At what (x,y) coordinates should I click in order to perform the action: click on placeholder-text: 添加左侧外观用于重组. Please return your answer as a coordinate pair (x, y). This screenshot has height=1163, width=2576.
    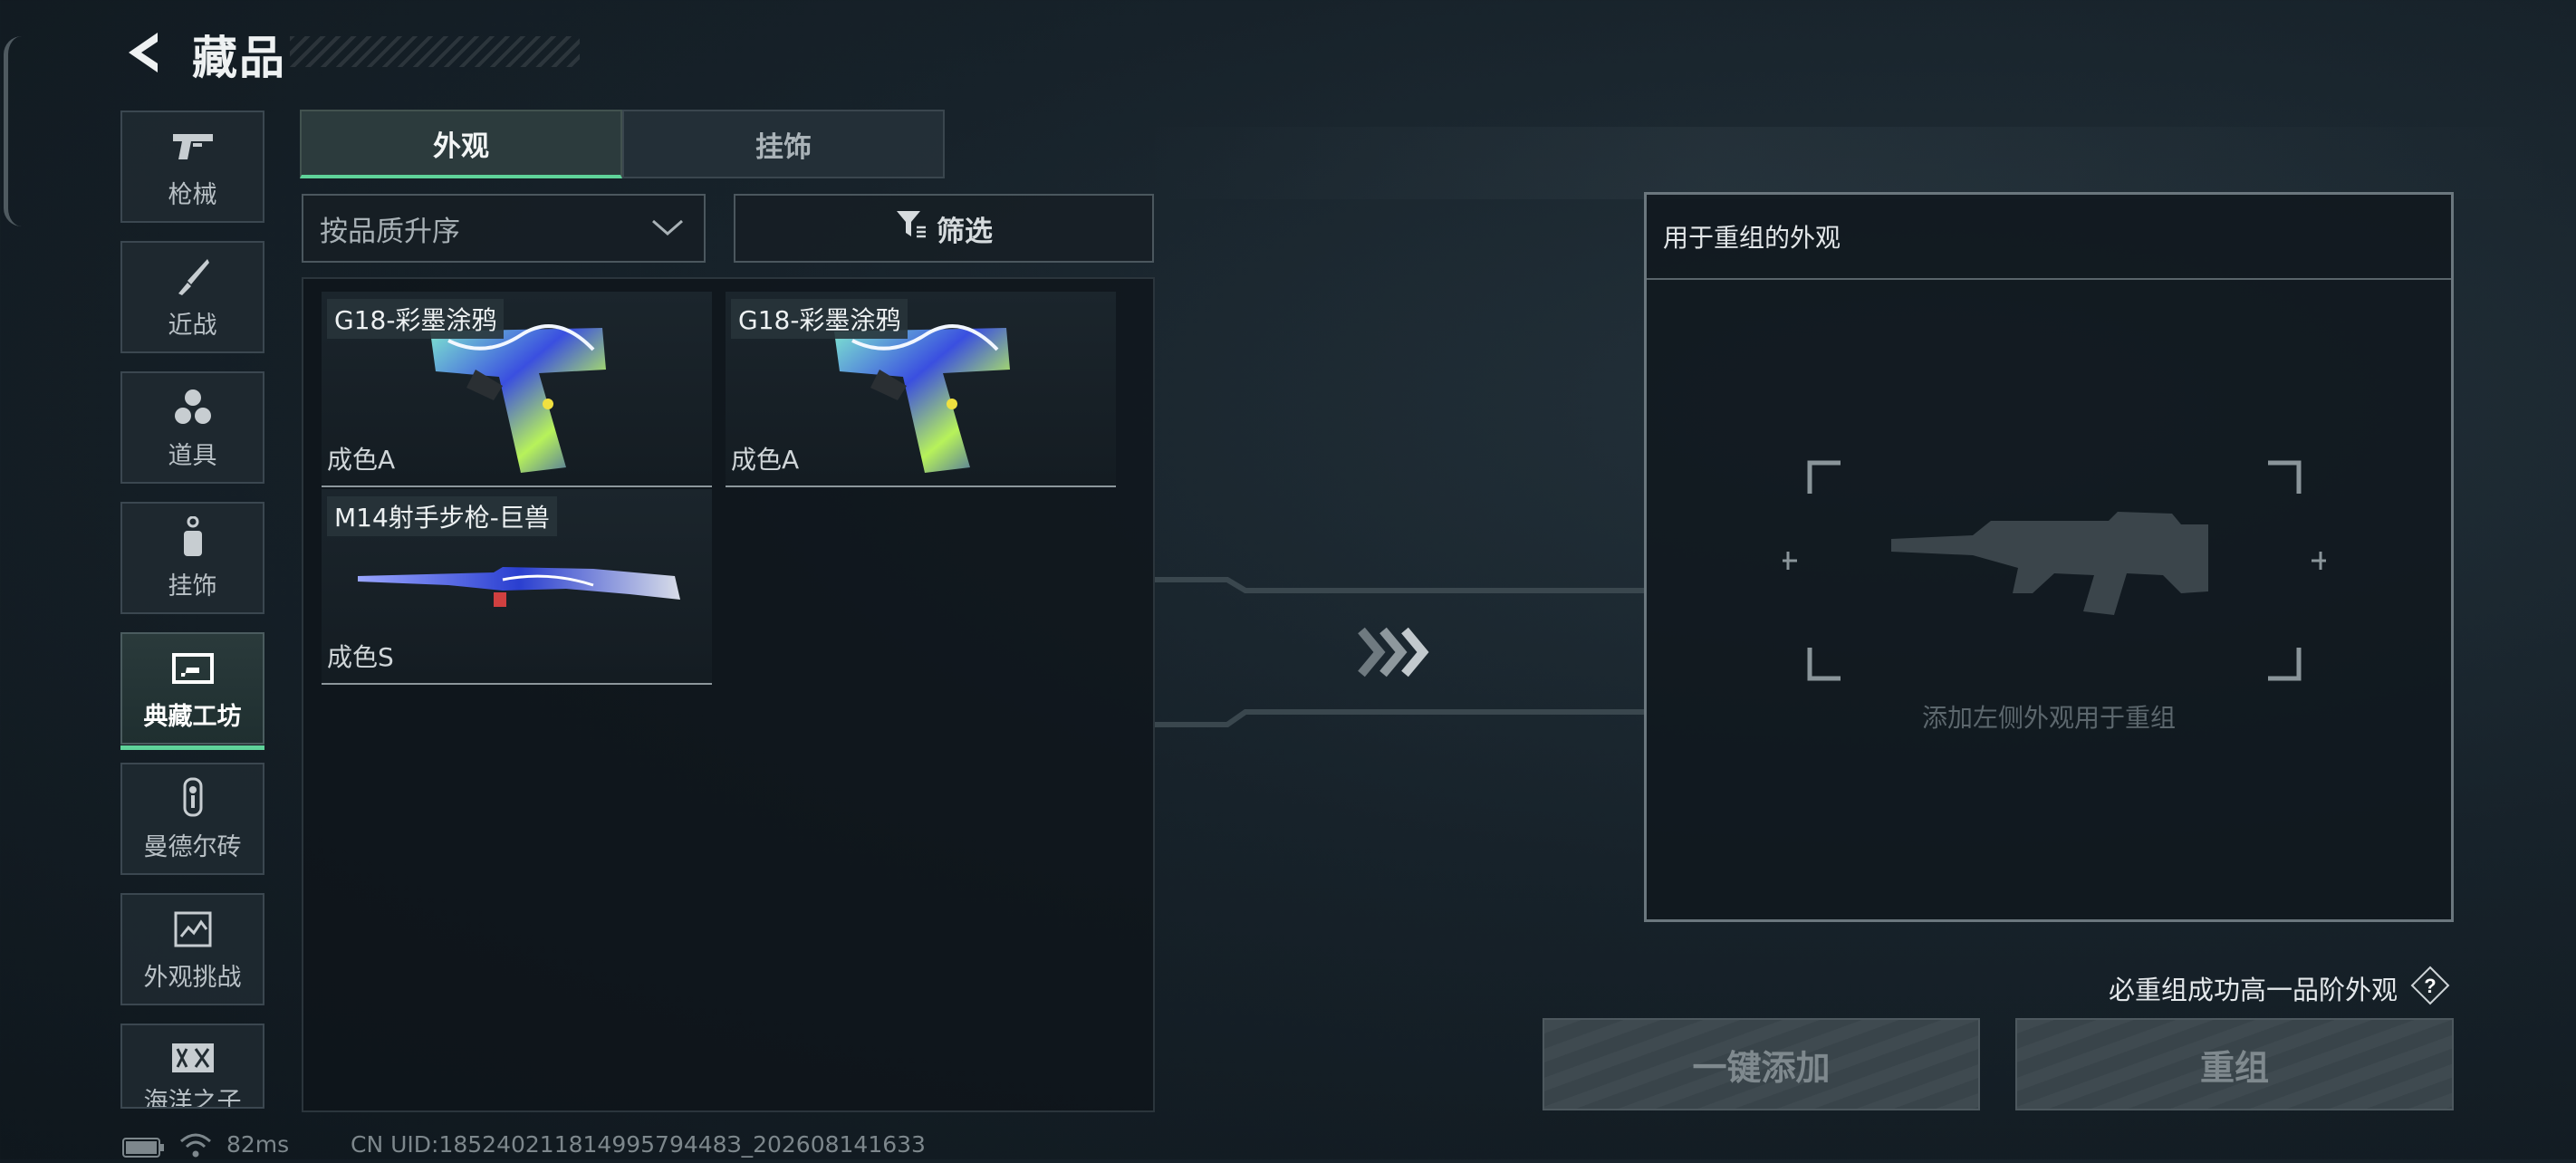
    Looking at the image, I should click on (2048, 718).